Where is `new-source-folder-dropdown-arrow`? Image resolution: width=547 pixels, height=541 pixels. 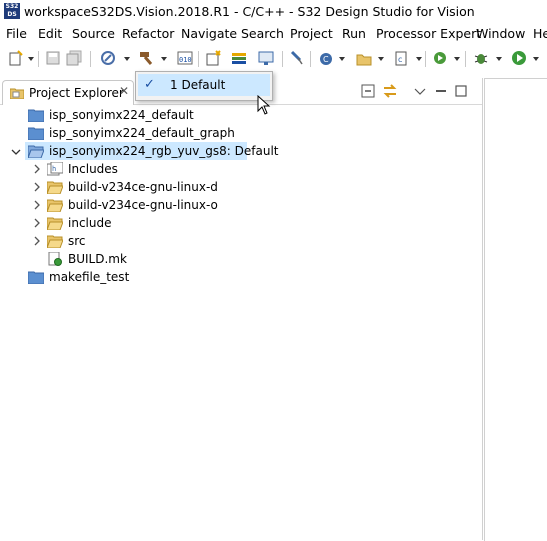 new-source-folder-dropdown-arrow is located at coordinates (381, 59).